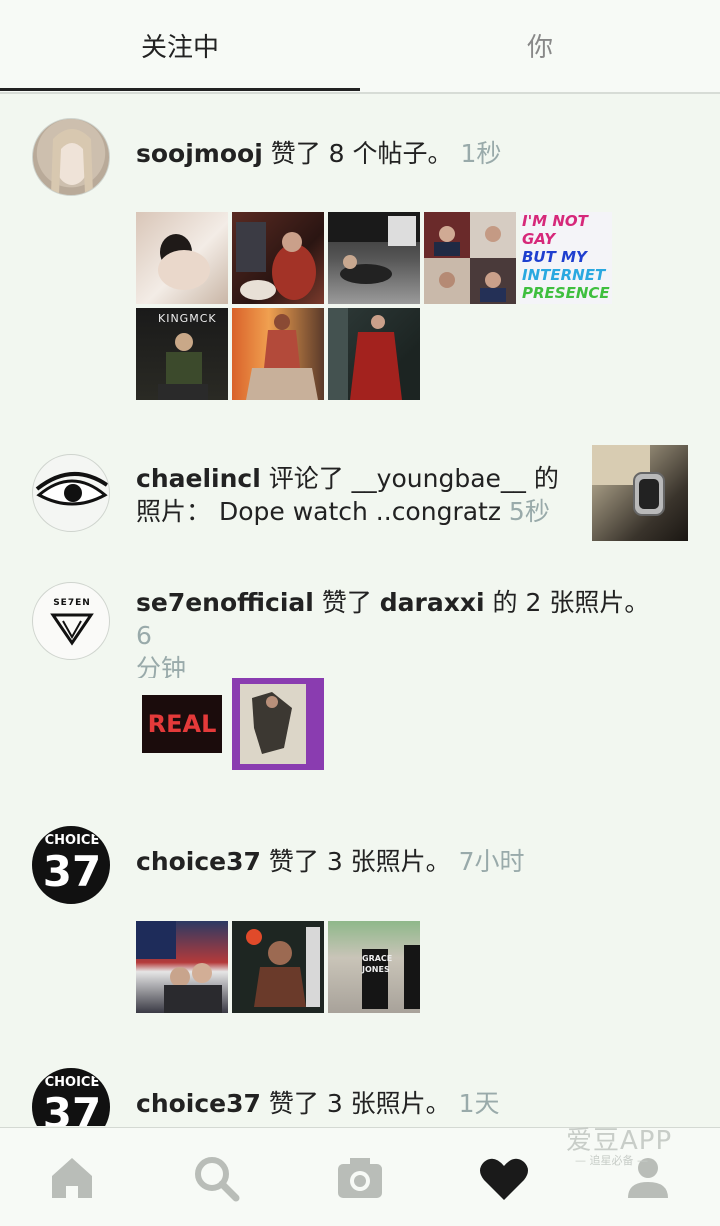  Describe the element at coordinates (198, 478) in the screenshot. I see `username-link: chaelincl` at that location.